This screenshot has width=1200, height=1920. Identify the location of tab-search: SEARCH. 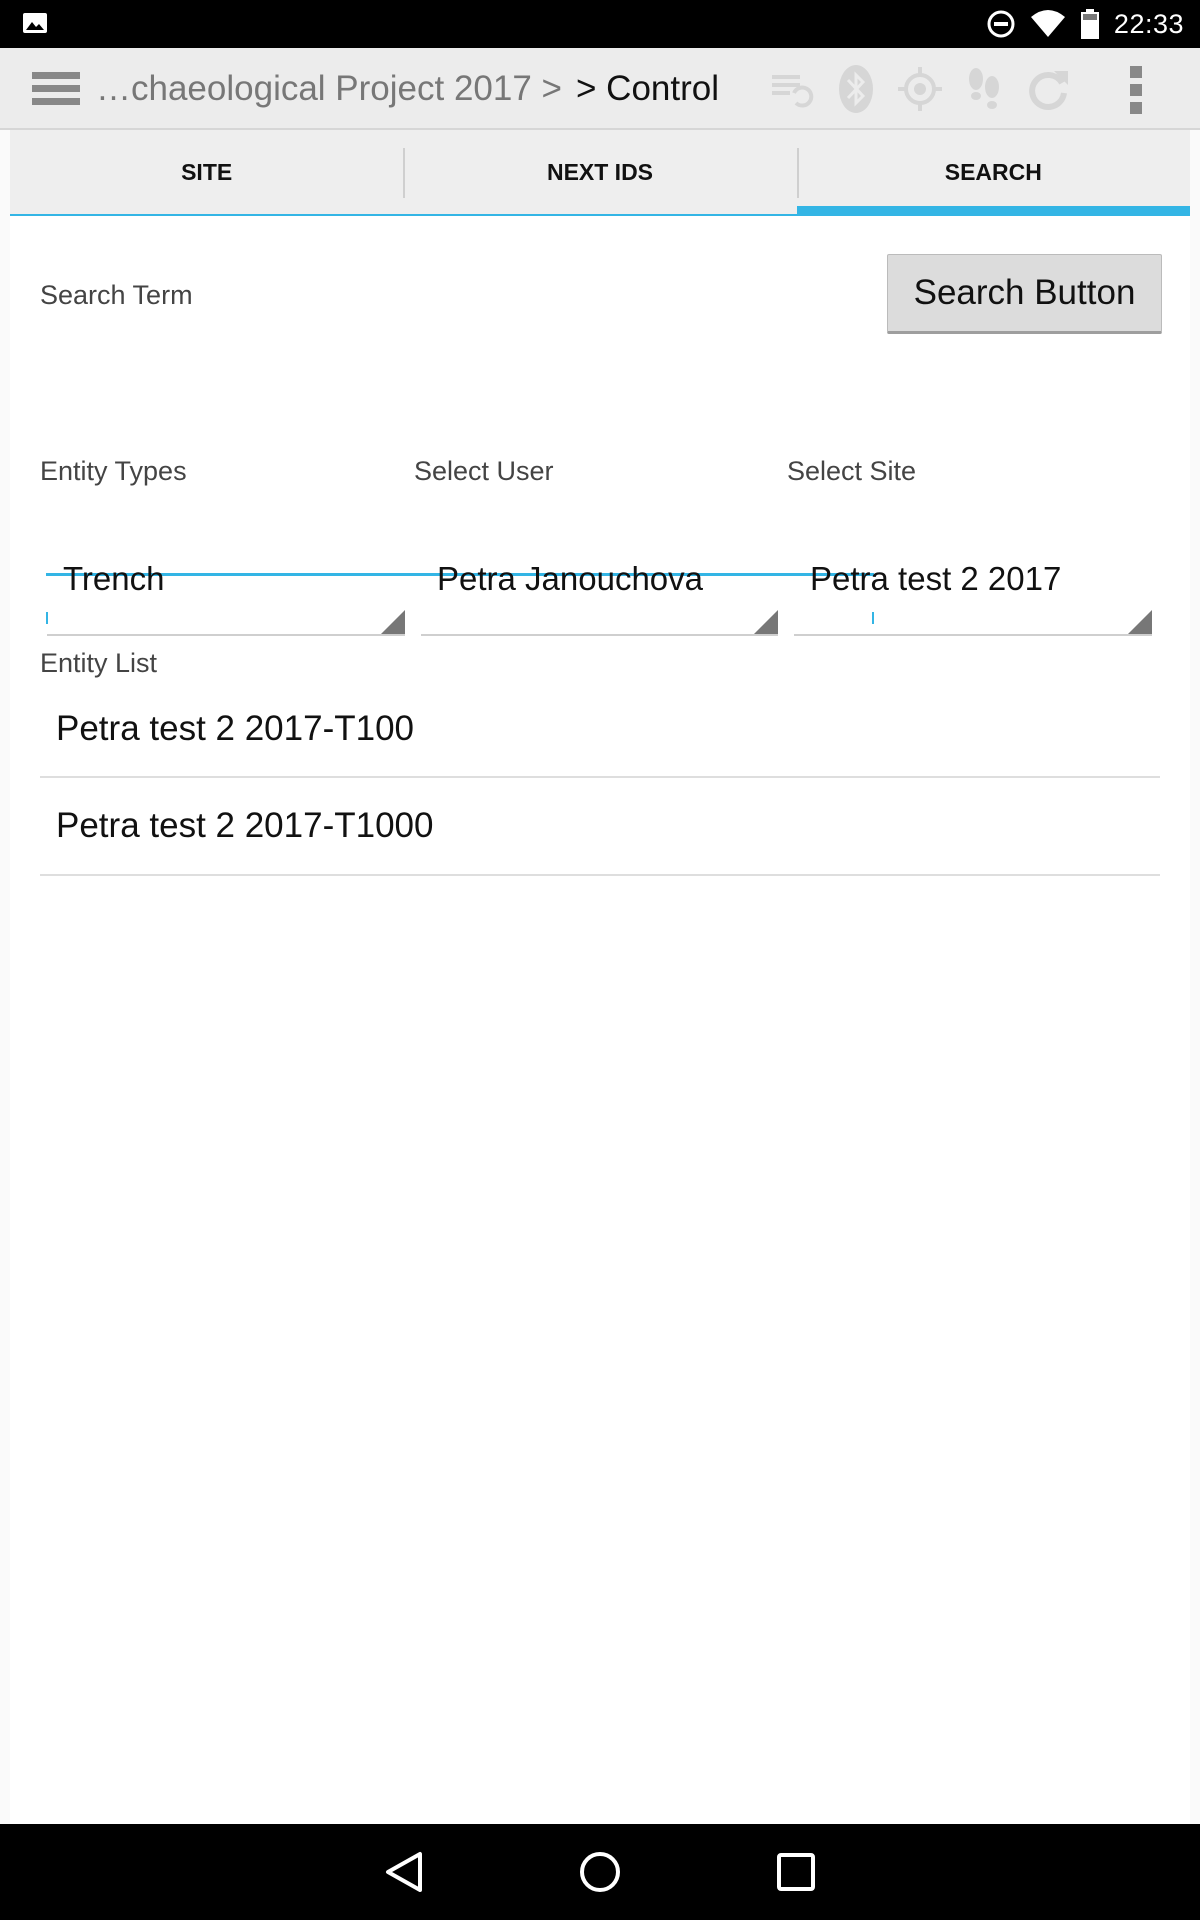
(993, 173).